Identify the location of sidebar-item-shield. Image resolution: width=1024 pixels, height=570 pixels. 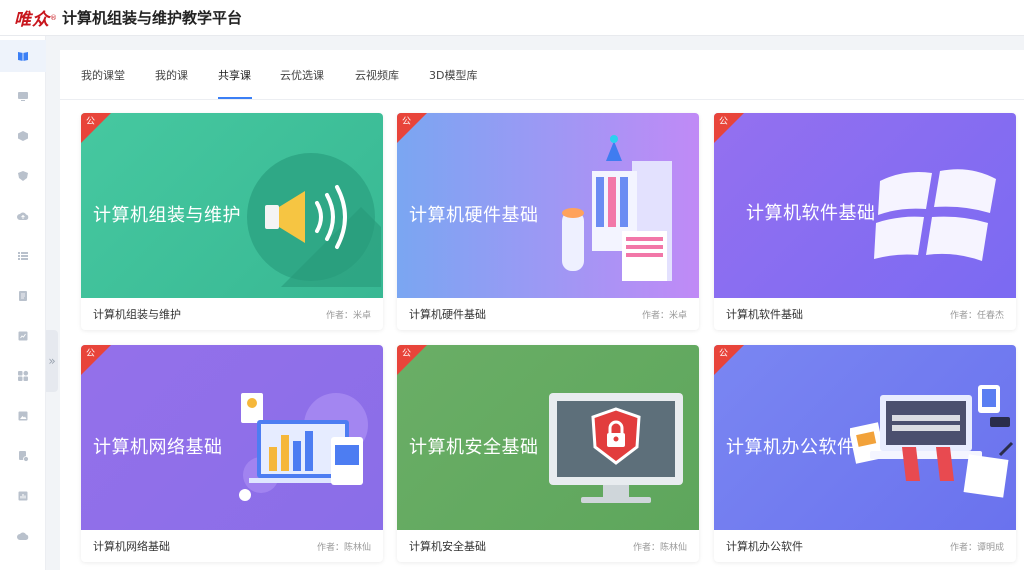
(23, 176).